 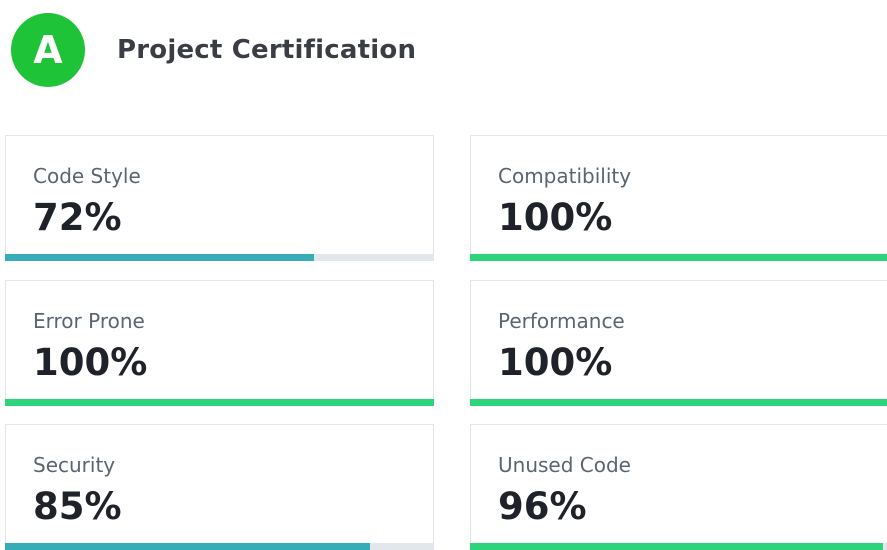 What do you see at coordinates (48, 50) in the screenshot?
I see `grade-badge: A` at bounding box center [48, 50].